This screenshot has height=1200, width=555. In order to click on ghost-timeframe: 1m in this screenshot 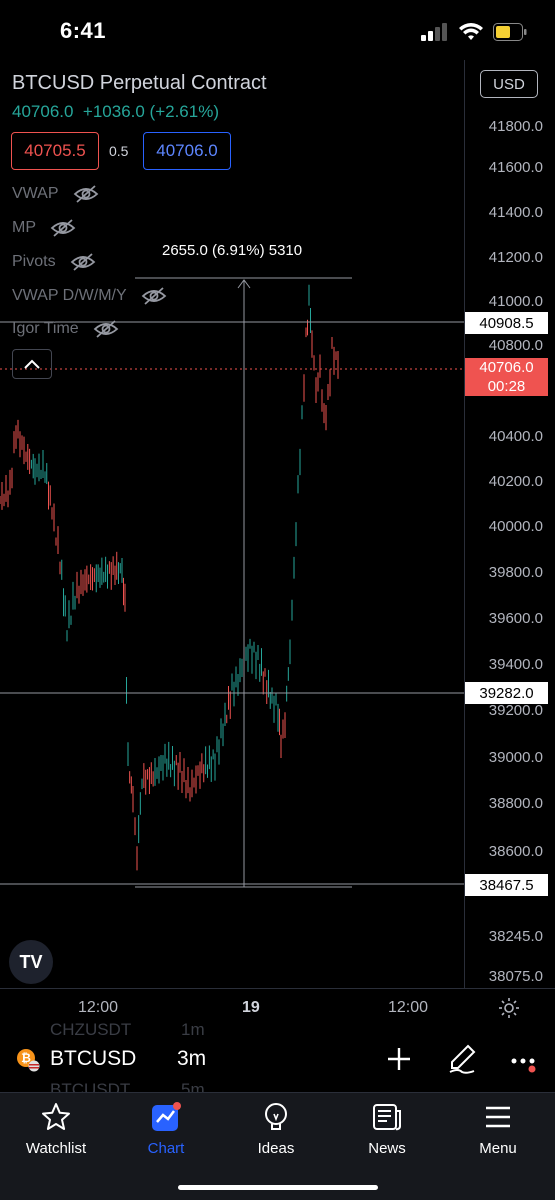, I will do `click(193, 1029)`.